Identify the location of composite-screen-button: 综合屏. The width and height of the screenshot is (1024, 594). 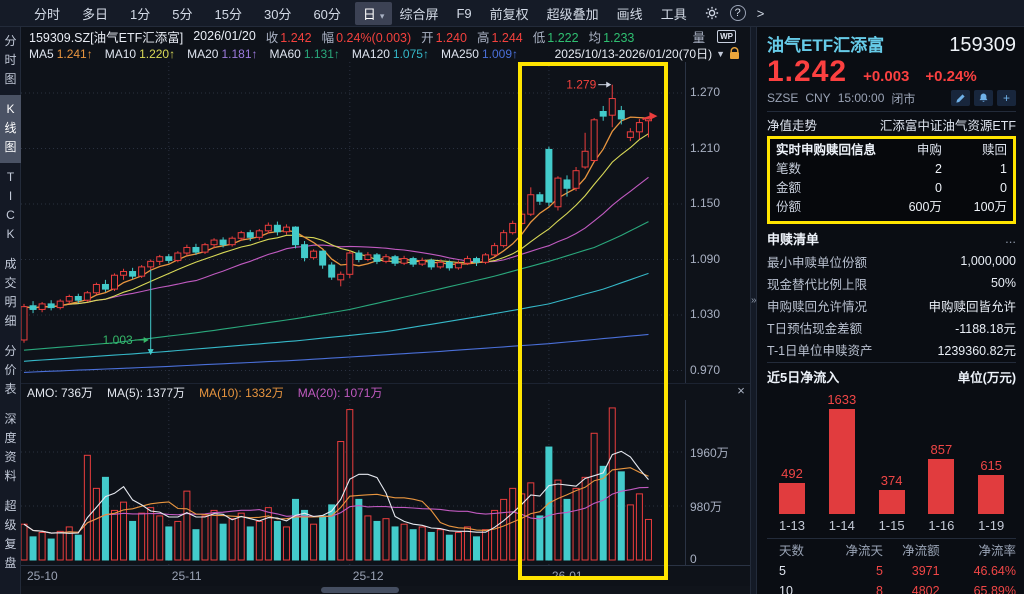
(418, 13).